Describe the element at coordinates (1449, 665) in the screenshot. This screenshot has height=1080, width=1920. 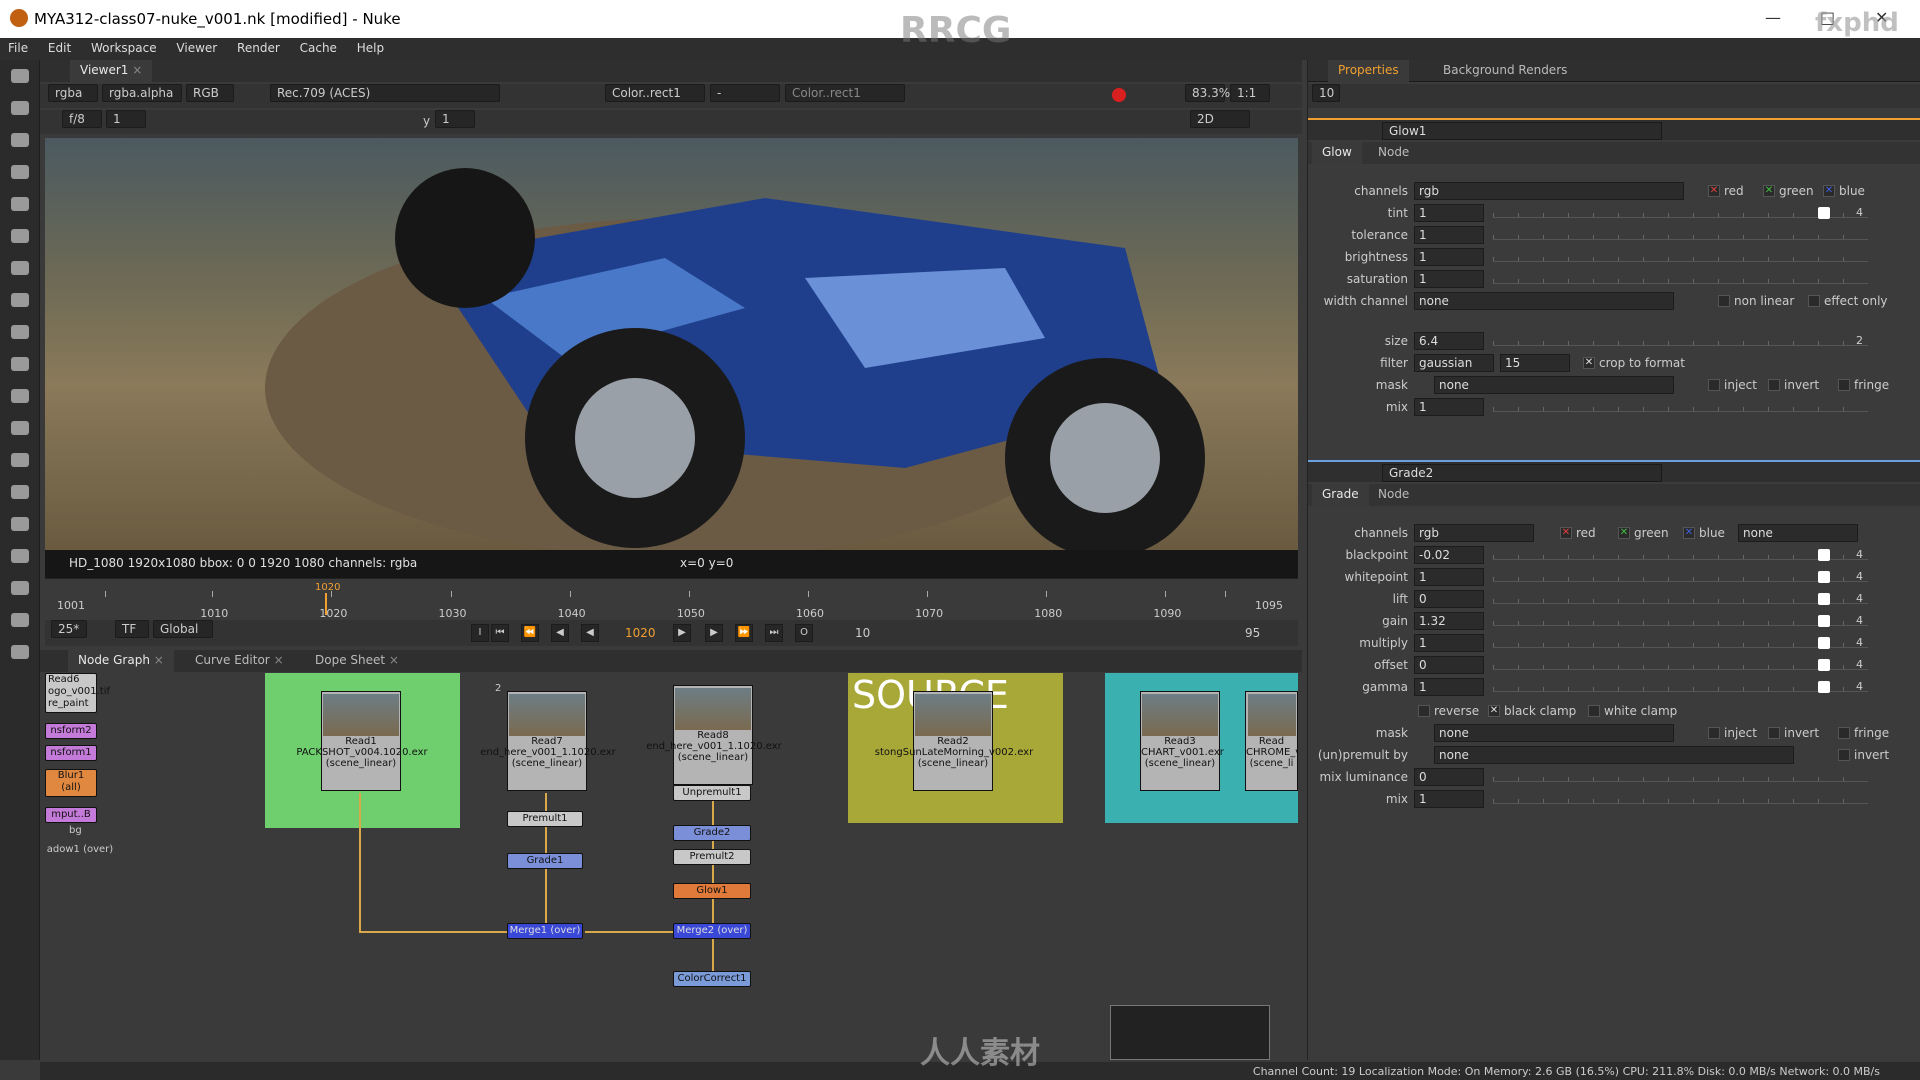
I see `offset-field: 0` at that location.